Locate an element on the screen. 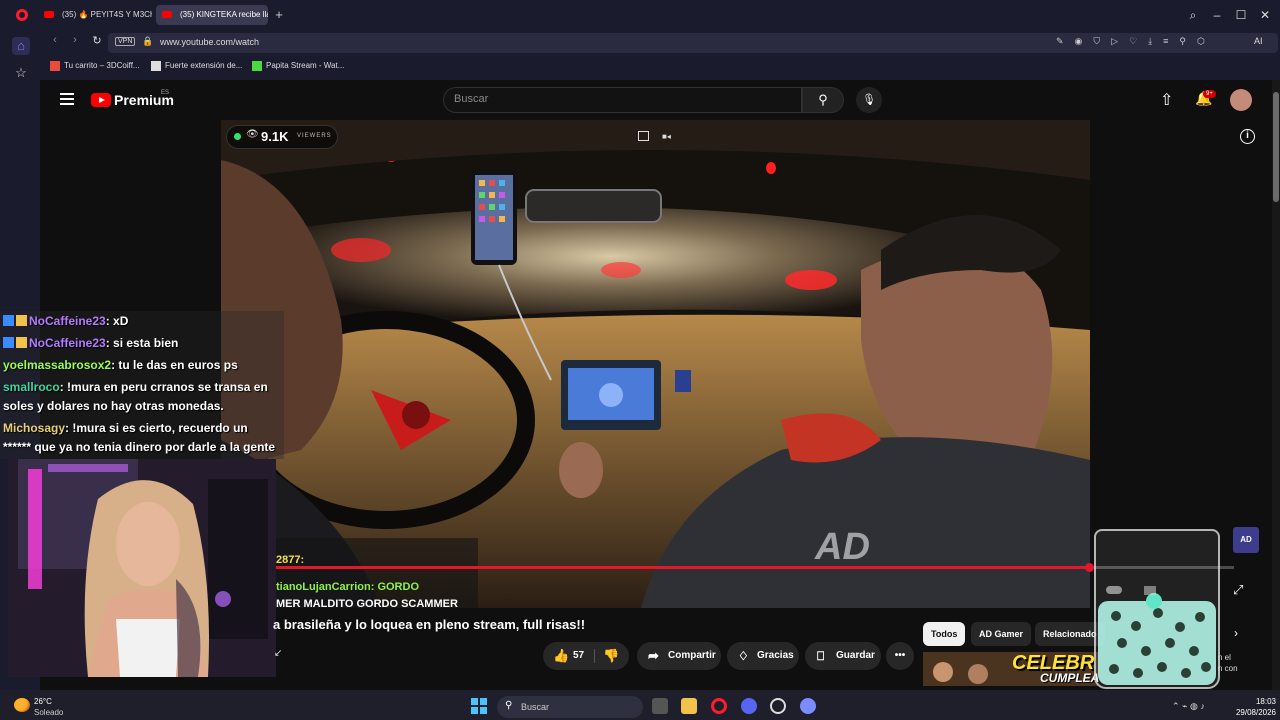 Image resolution: width=1280 pixels, height=720 pixels. ingame-chat-line: 2877: is located at coordinates (290, 560).